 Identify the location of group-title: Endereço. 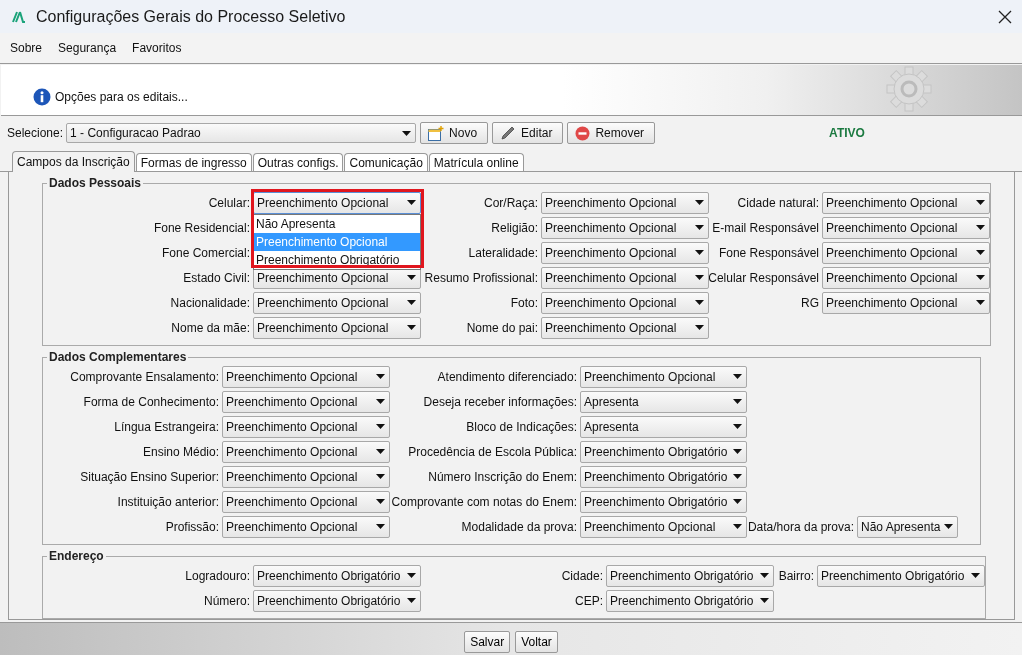
(76, 556).